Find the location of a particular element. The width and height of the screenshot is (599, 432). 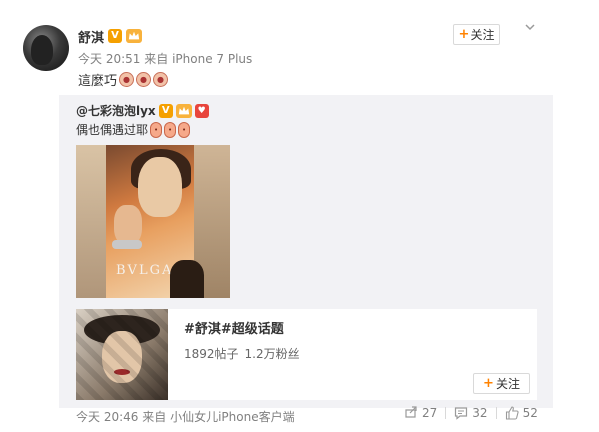

like-action: 52 is located at coordinates (521, 413).